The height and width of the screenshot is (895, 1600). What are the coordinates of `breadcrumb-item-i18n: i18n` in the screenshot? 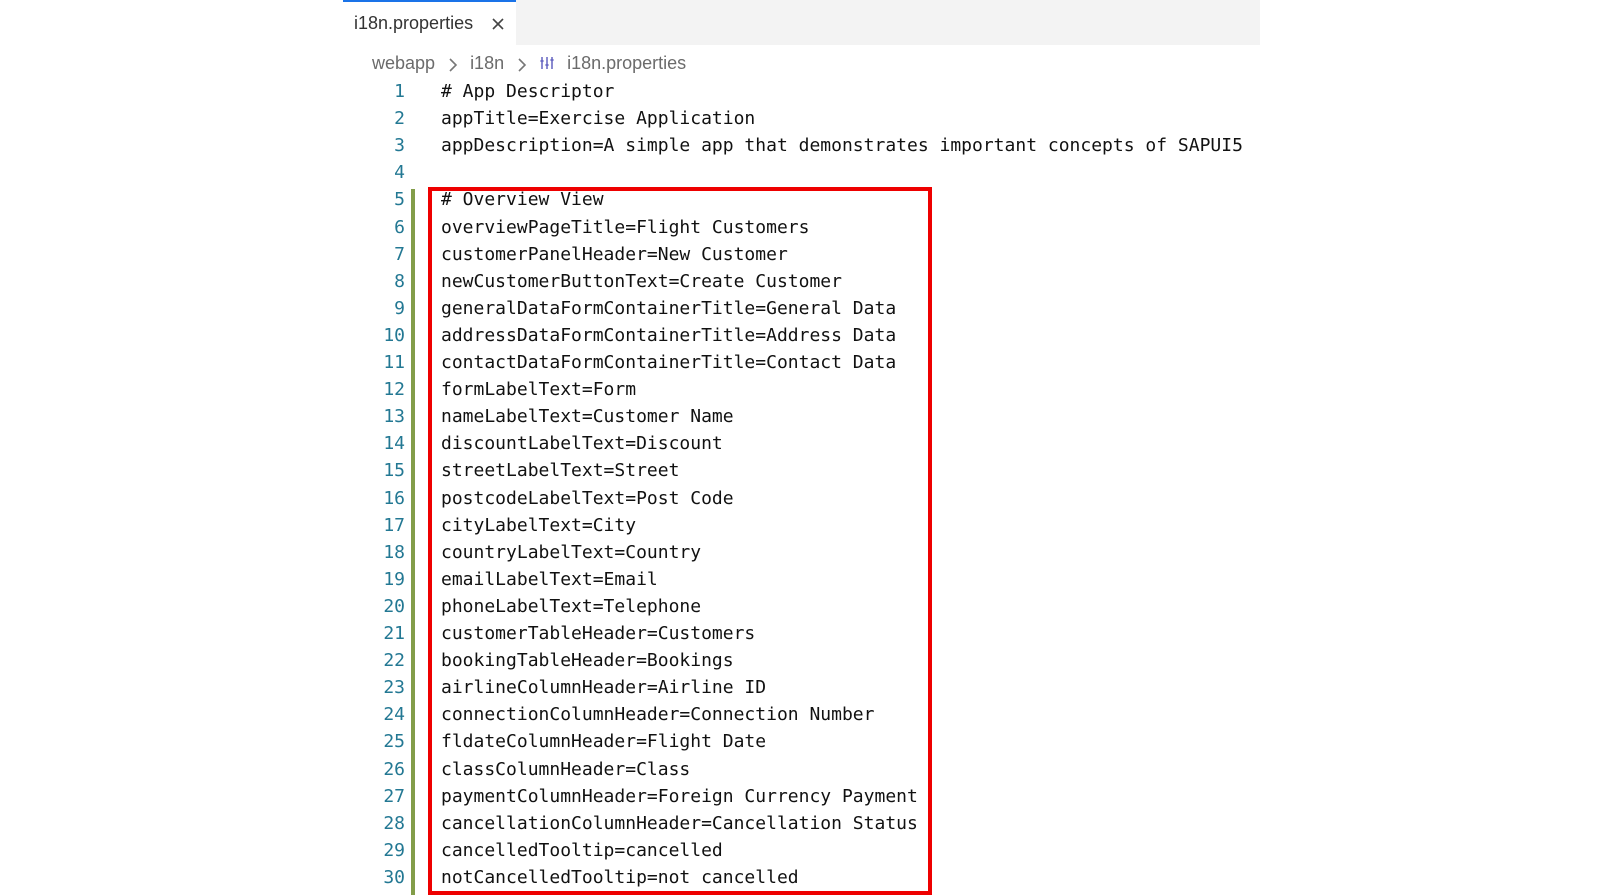 It's located at (487, 63).